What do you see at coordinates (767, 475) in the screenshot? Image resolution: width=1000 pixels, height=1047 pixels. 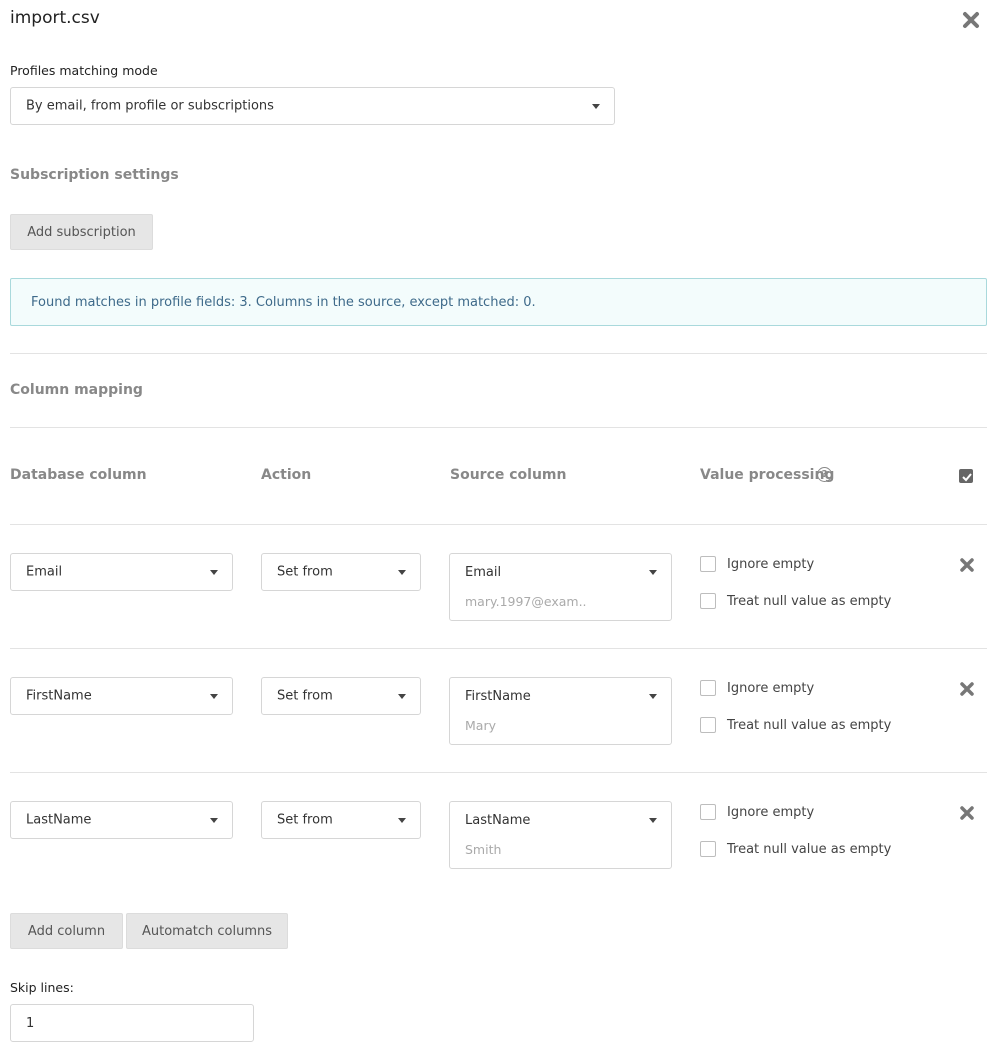 I see `header-value-processing: Value processing` at bounding box center [767, 475].